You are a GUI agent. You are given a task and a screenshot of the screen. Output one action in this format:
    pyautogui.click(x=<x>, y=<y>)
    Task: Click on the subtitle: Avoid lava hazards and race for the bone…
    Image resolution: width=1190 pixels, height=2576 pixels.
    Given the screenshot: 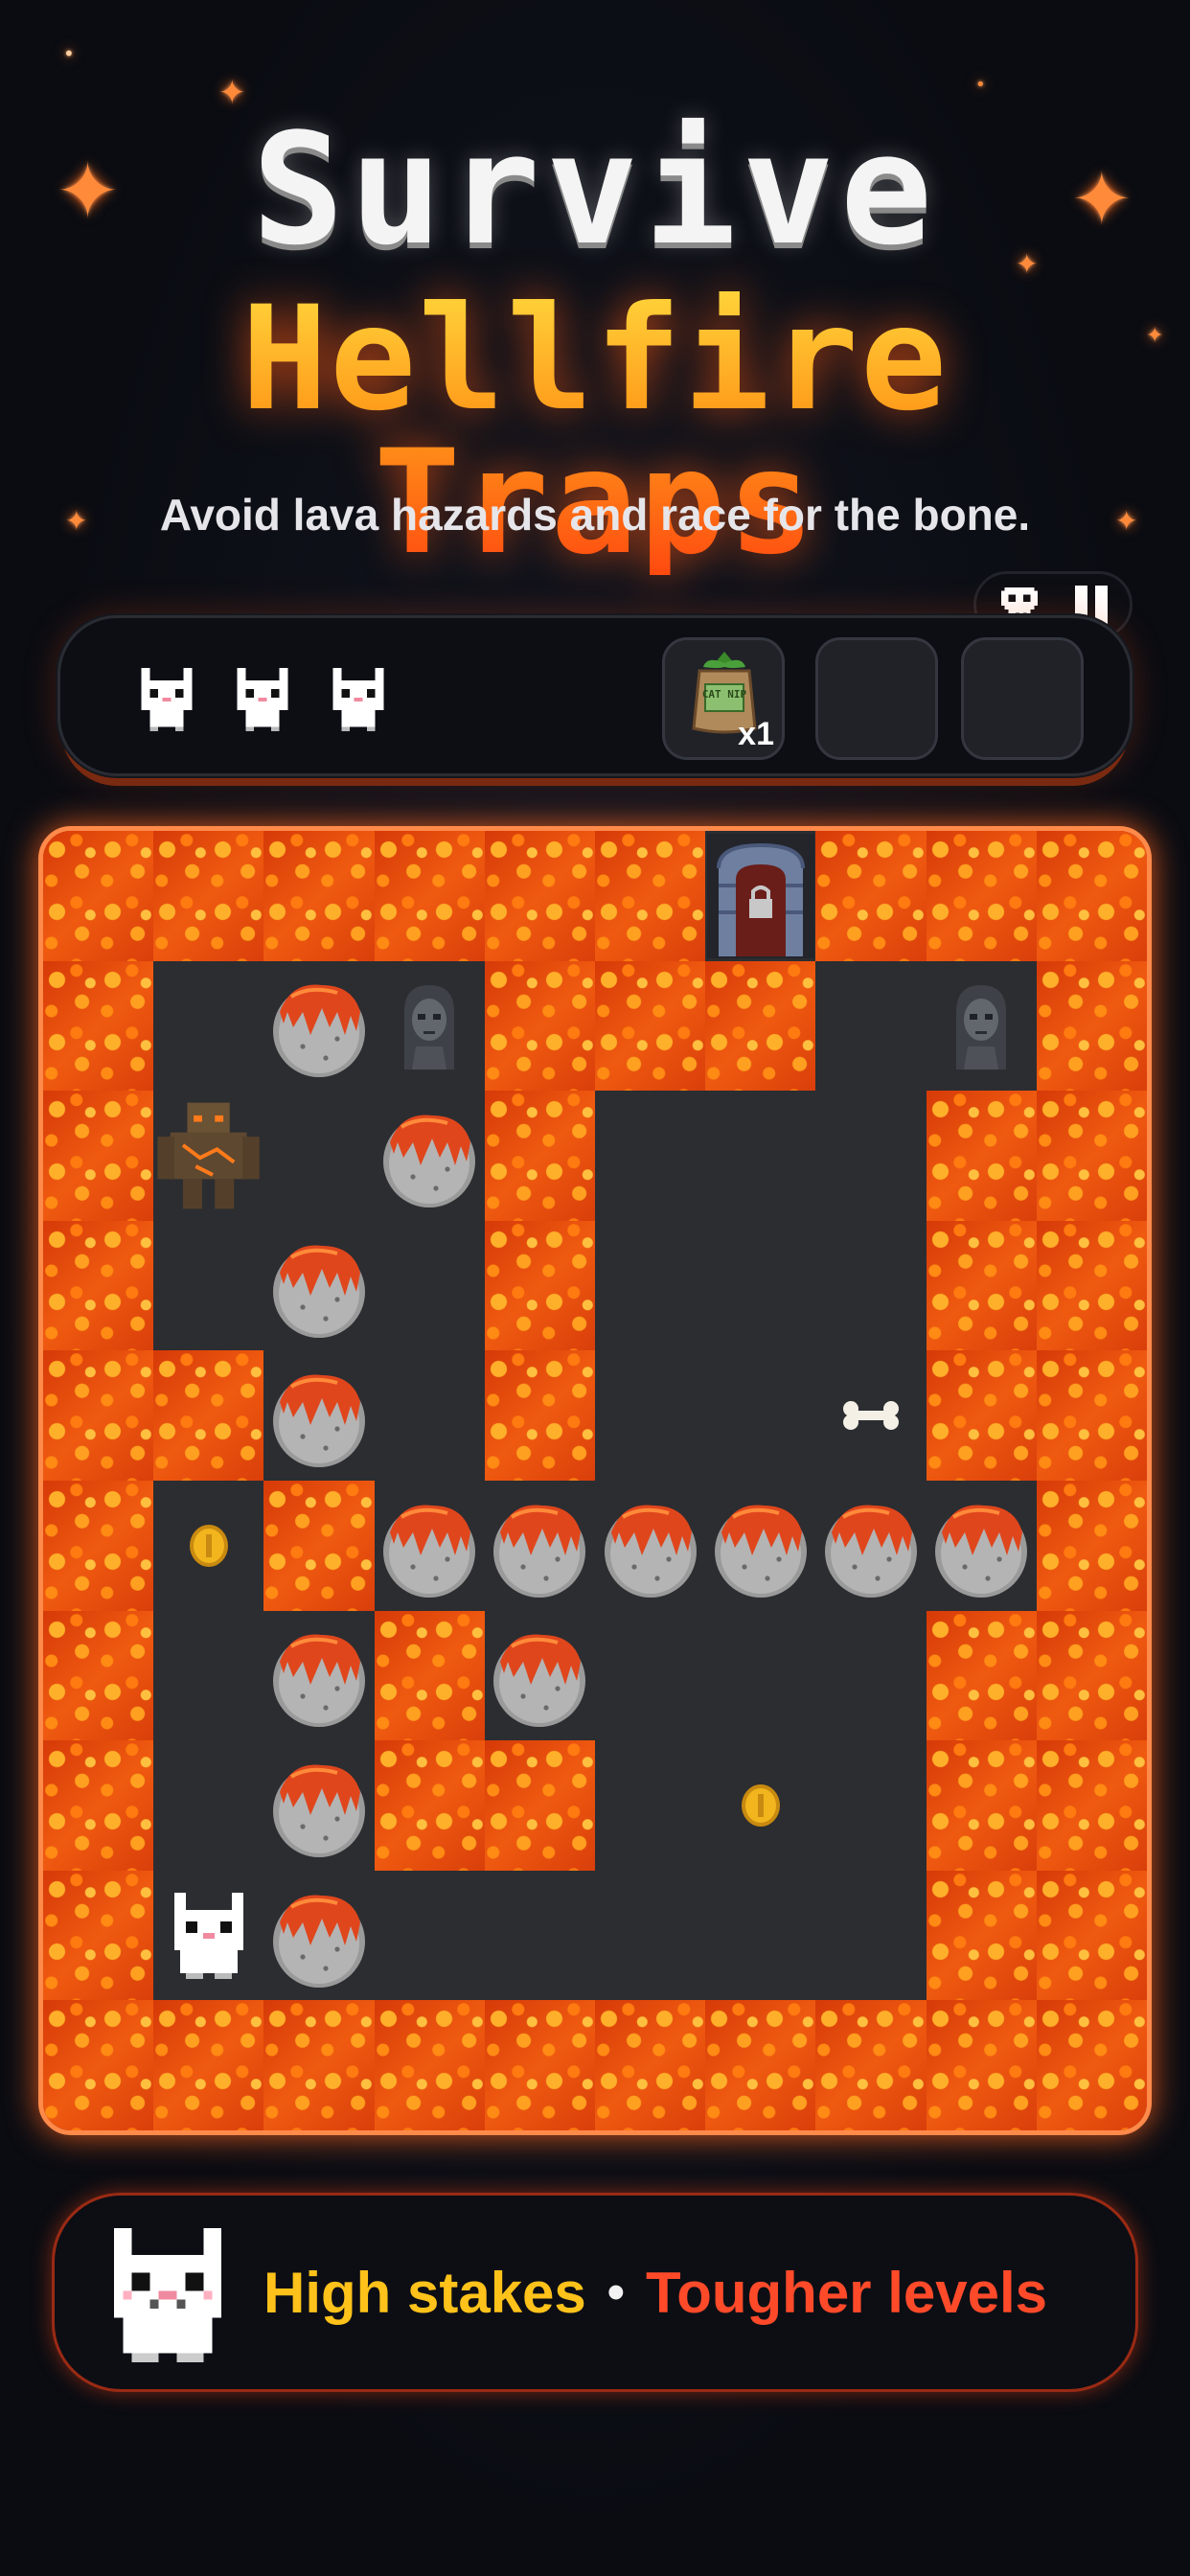 What is the action you would take?
    pyautogui.click(x=595, y=515)
    